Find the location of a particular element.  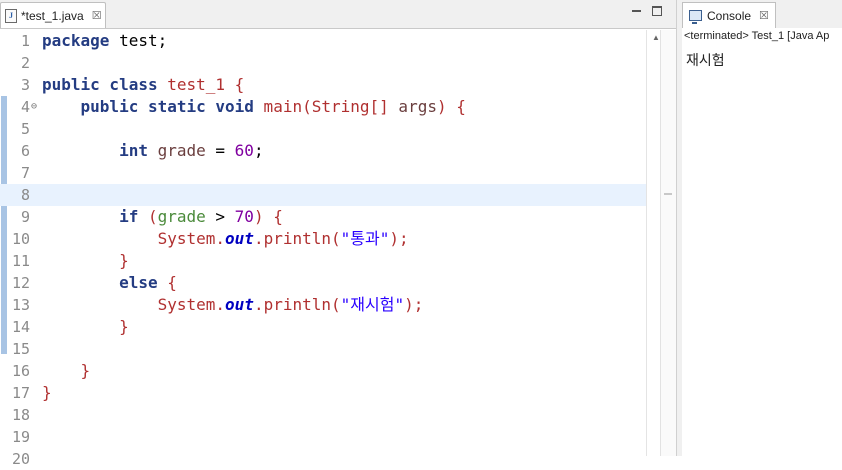

overview-marker is located at coordinates (668, 194).